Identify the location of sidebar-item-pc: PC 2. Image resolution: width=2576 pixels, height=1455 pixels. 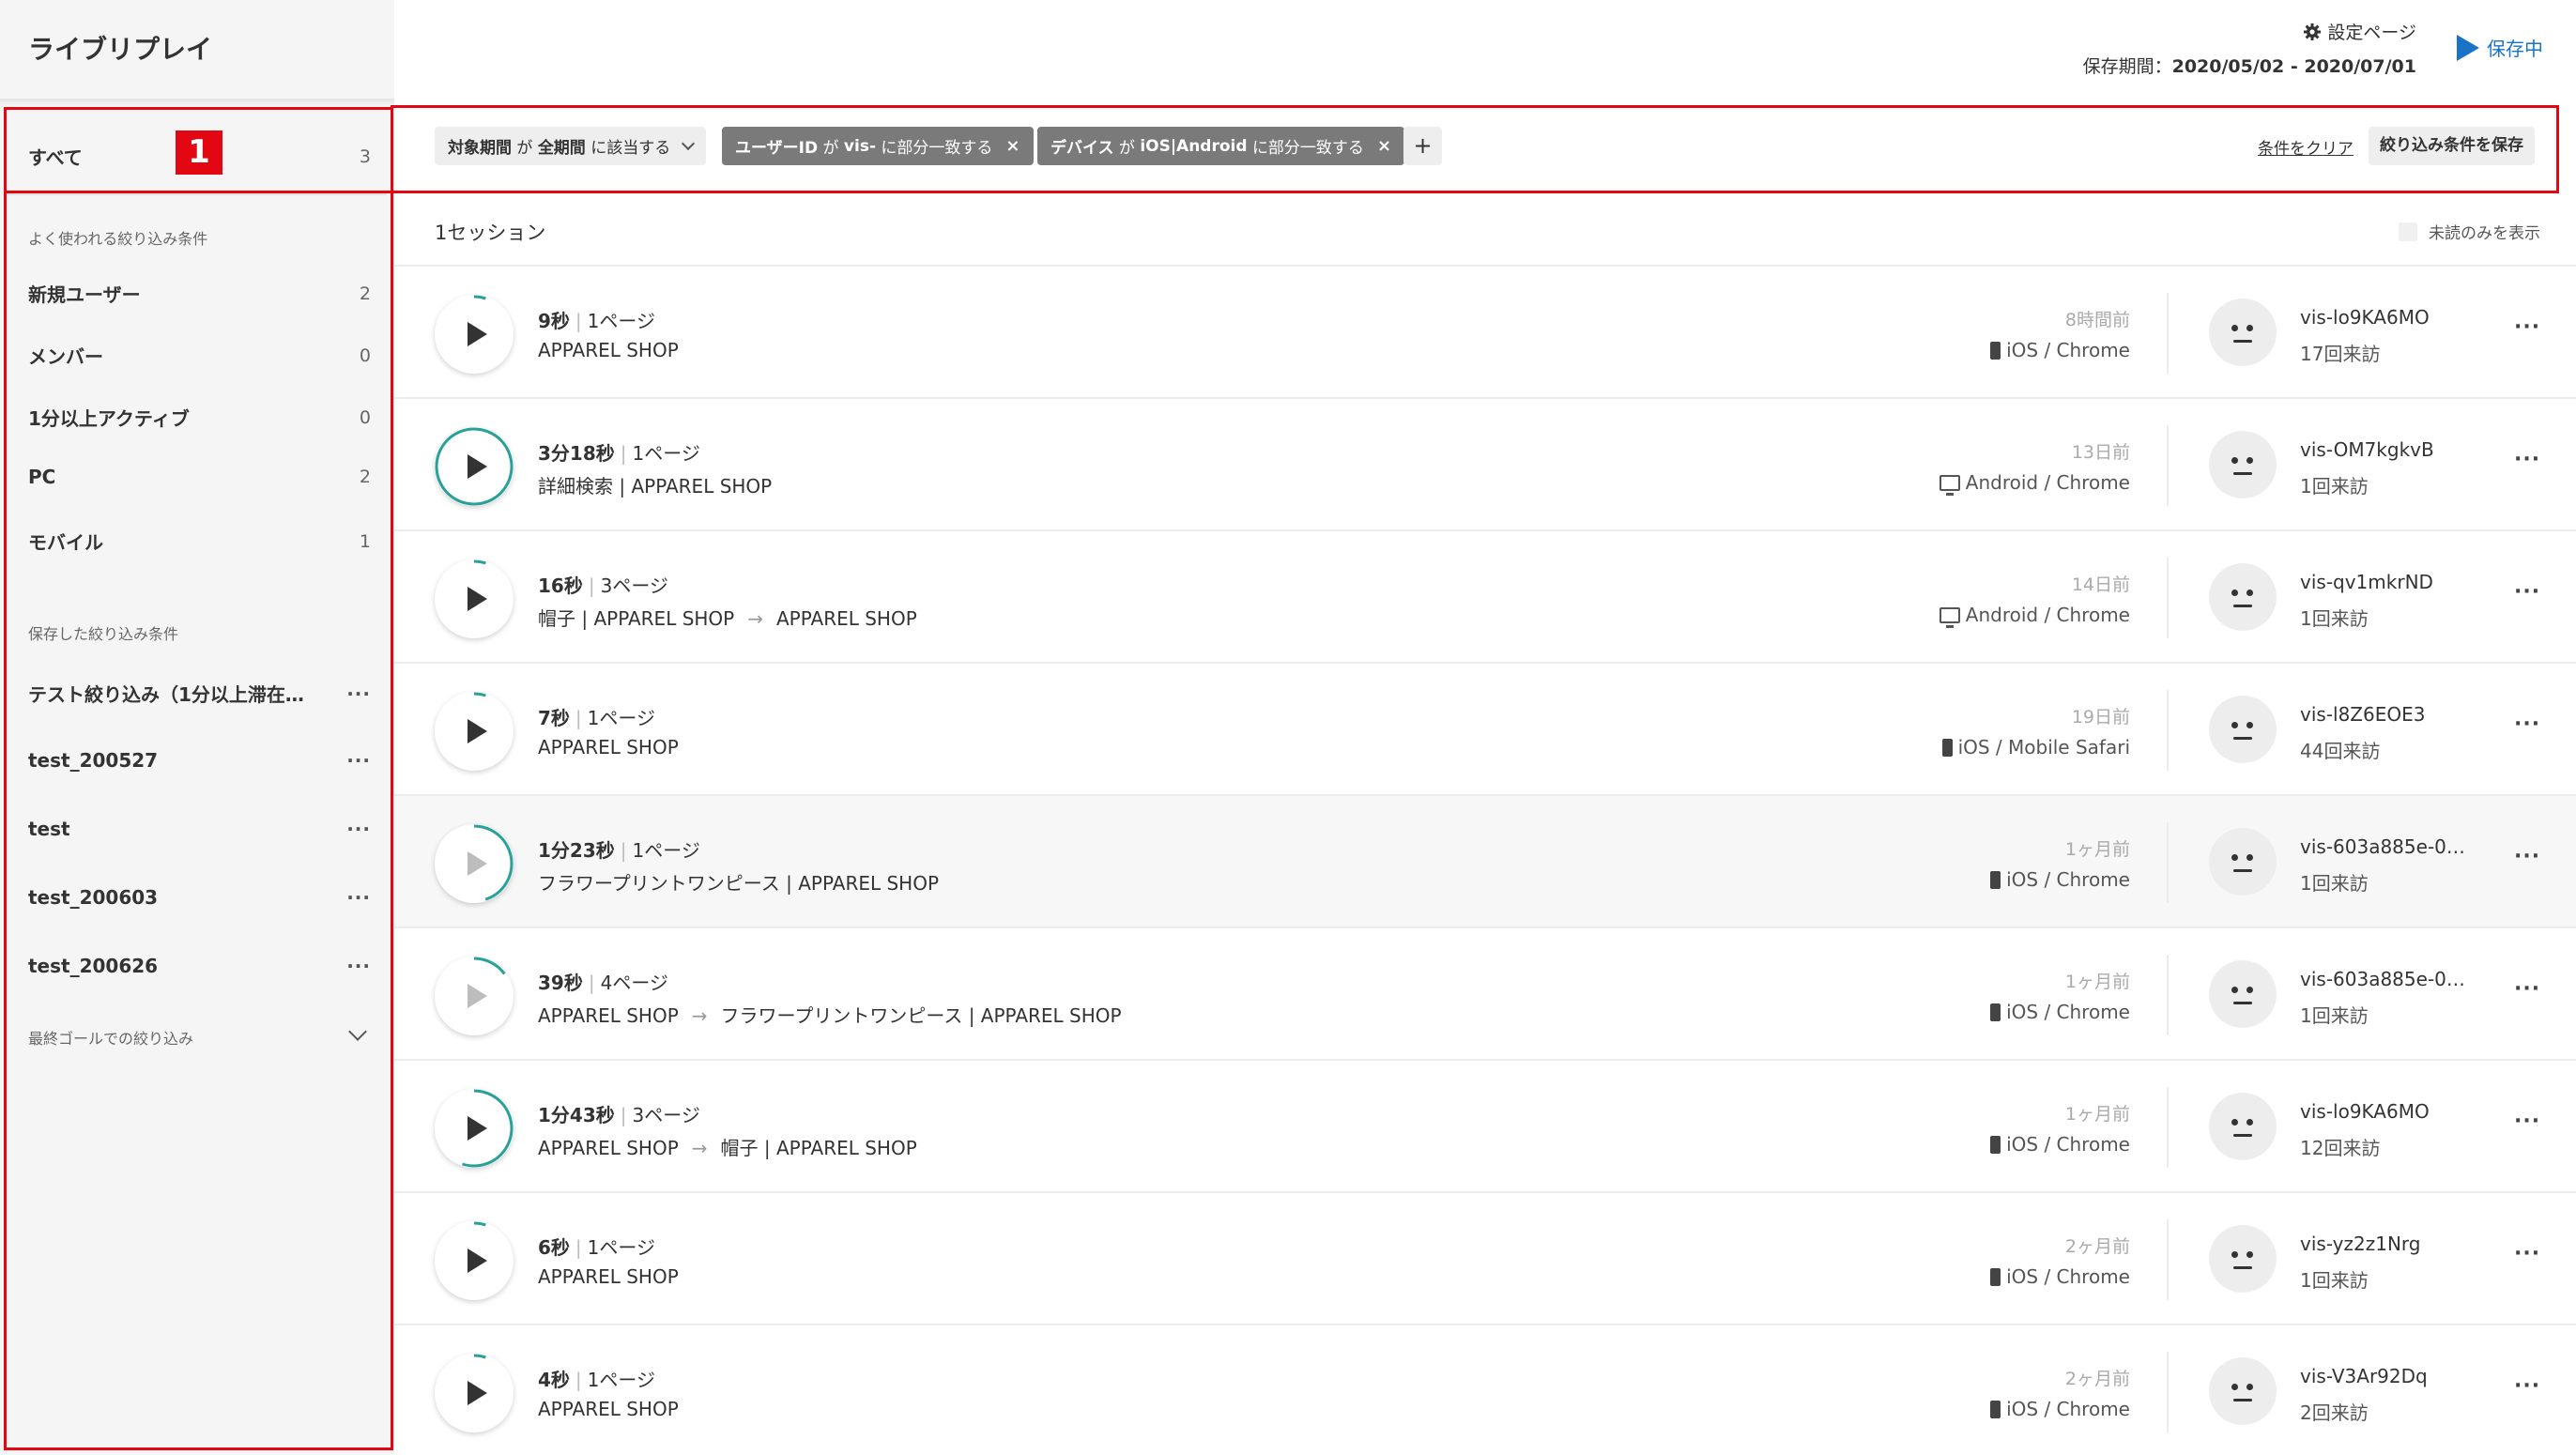
(200, 477).